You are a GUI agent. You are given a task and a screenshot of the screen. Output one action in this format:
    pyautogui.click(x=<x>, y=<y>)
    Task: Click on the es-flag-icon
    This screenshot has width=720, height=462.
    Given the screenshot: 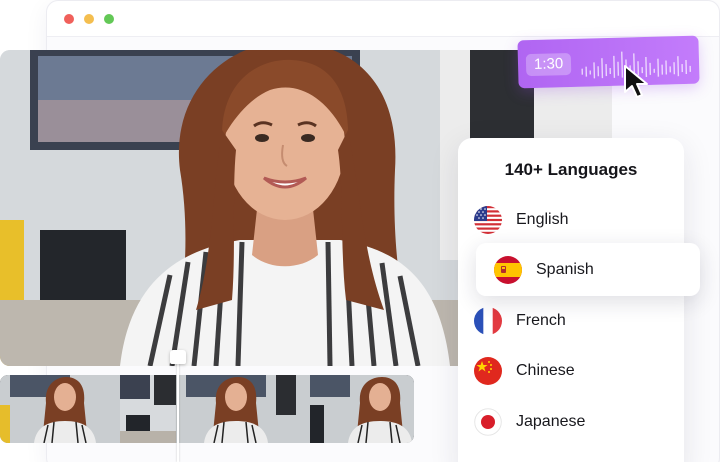 What is the action you would take?
    pyautogui.click(x=508, y=269)
    